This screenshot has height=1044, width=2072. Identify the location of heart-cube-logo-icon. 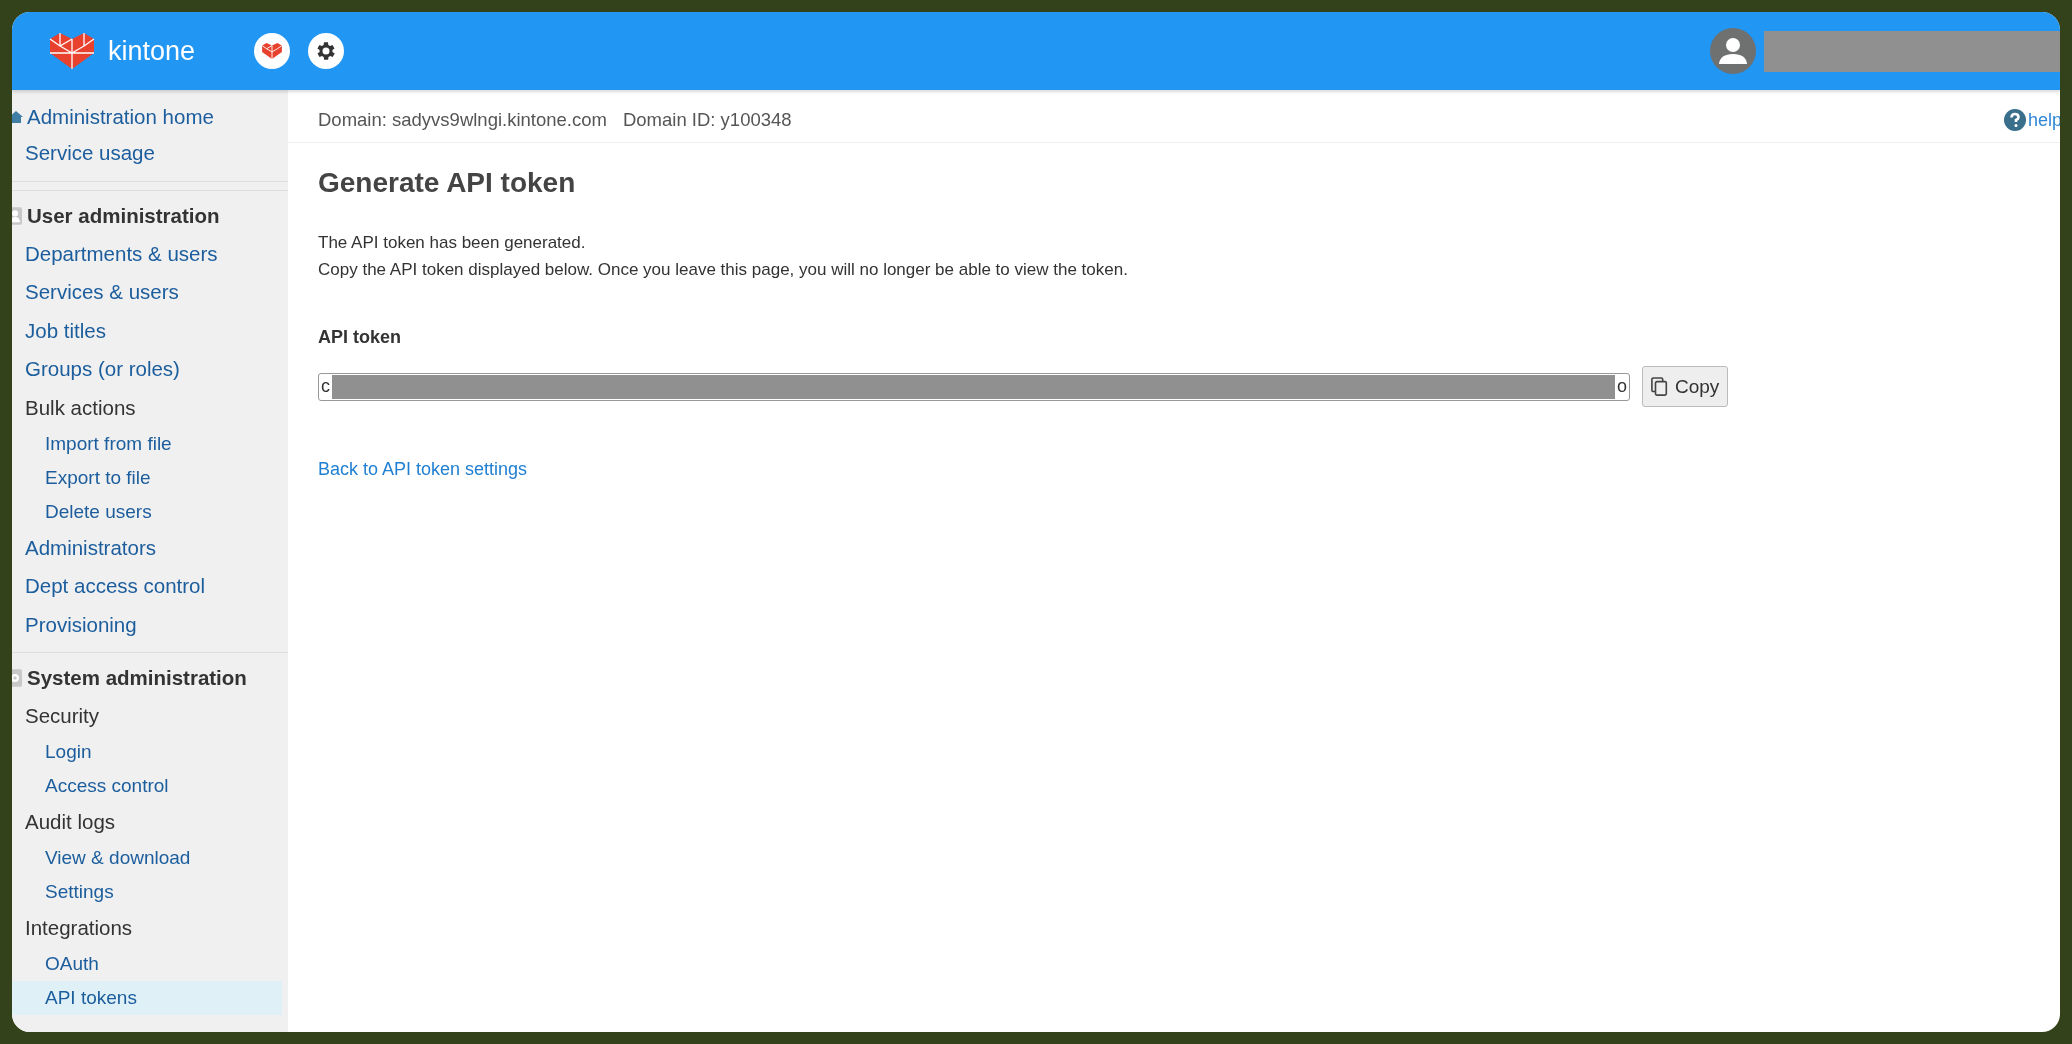
(72, 51).